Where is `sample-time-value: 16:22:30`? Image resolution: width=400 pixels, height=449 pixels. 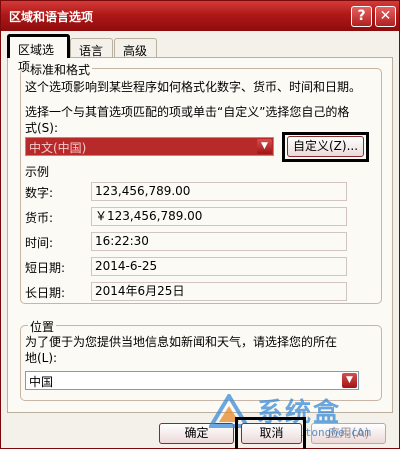 sample-time-value: 16:22:30 is located at coordinates (219, 241).